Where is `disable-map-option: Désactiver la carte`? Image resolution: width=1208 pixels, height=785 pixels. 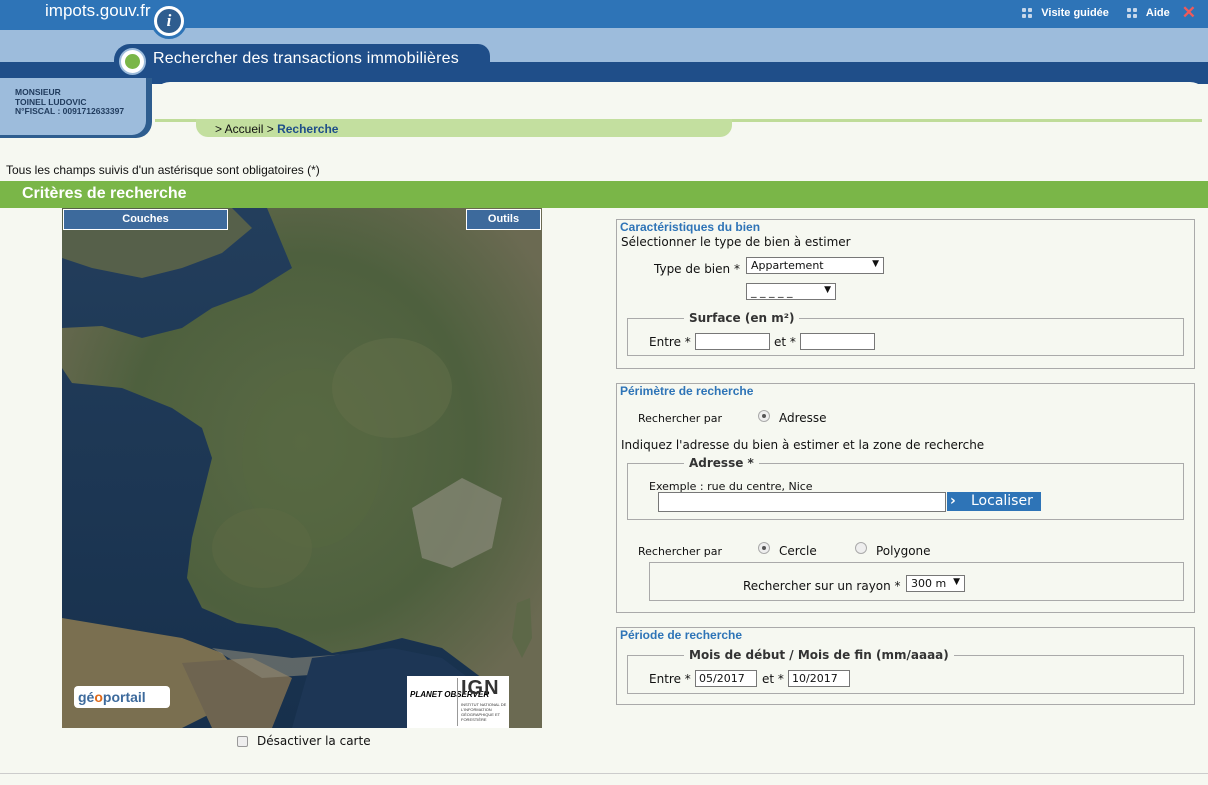 disable-map-option: Désactiver la carte is located at coordinates (304, 741).